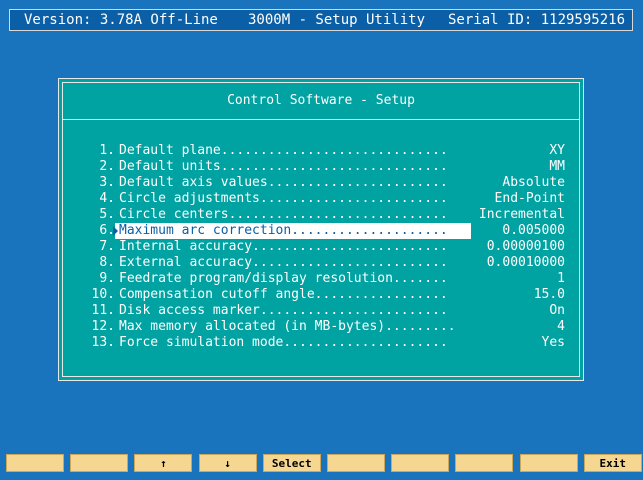 The image size is (643, 480). What do you see at coordinates (533, 182) in the screenshot?
I see `setting-value: Absolute` at bounding box center [533, 182].